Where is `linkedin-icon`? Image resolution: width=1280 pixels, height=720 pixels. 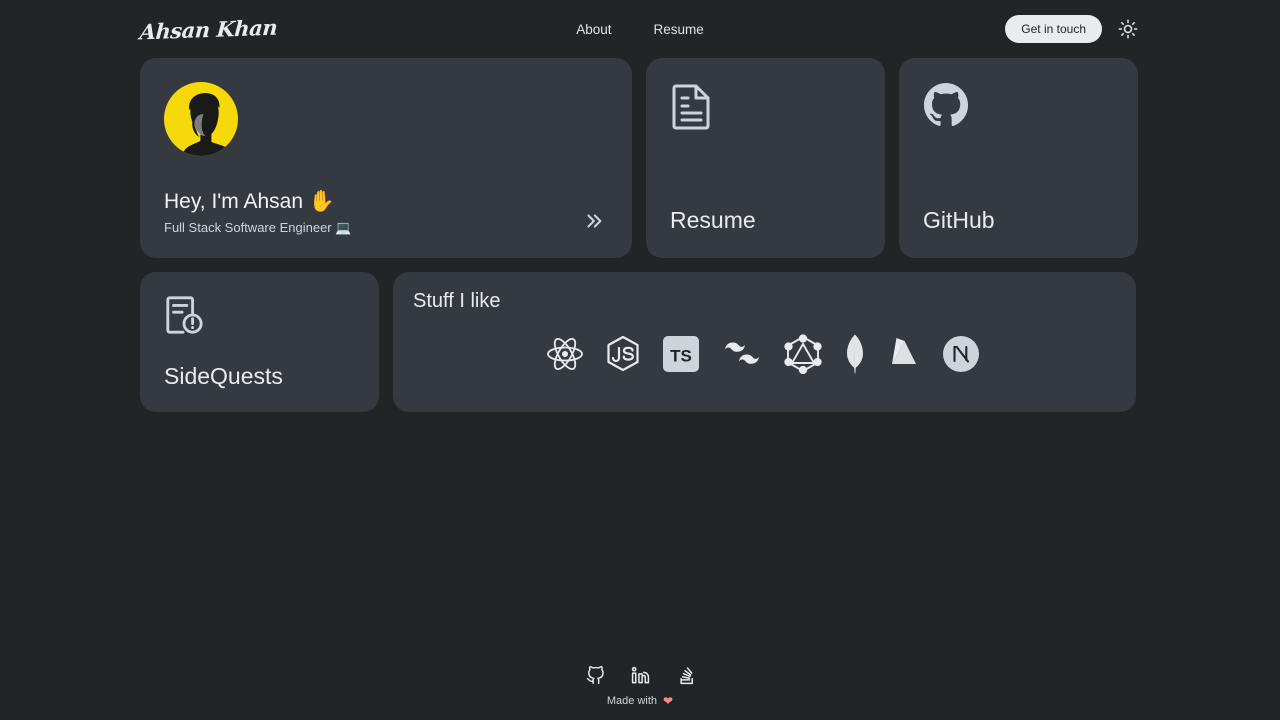 linkedin-icon is located at coordinates (640, 675).